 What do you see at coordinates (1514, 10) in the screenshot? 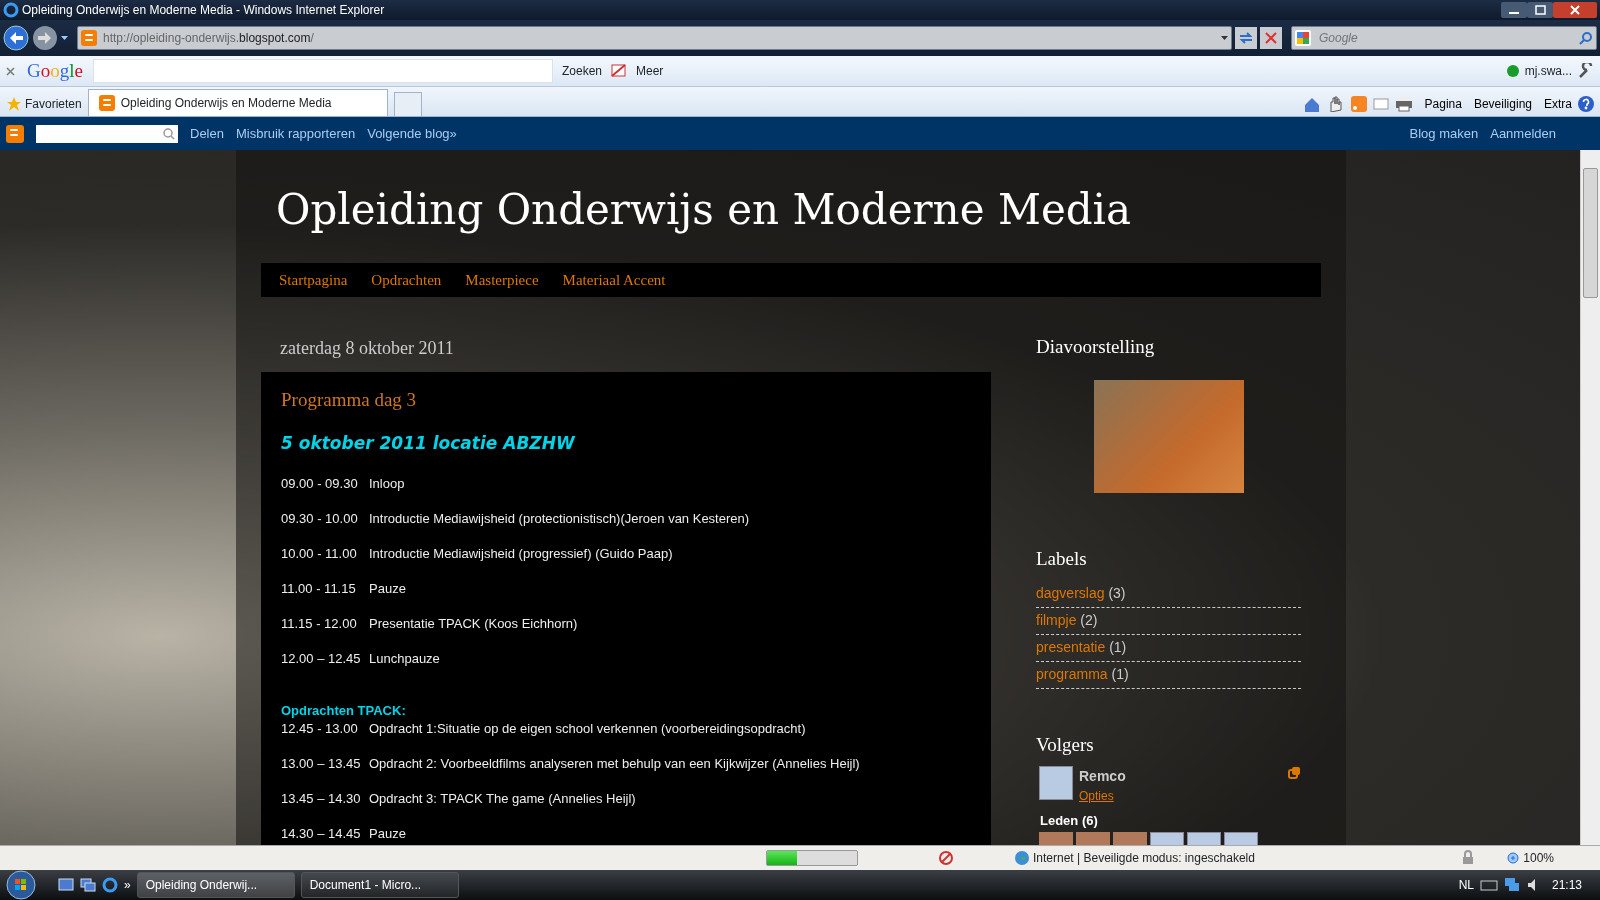
I see `minimize-icon` at bounding box center [1514, 10].